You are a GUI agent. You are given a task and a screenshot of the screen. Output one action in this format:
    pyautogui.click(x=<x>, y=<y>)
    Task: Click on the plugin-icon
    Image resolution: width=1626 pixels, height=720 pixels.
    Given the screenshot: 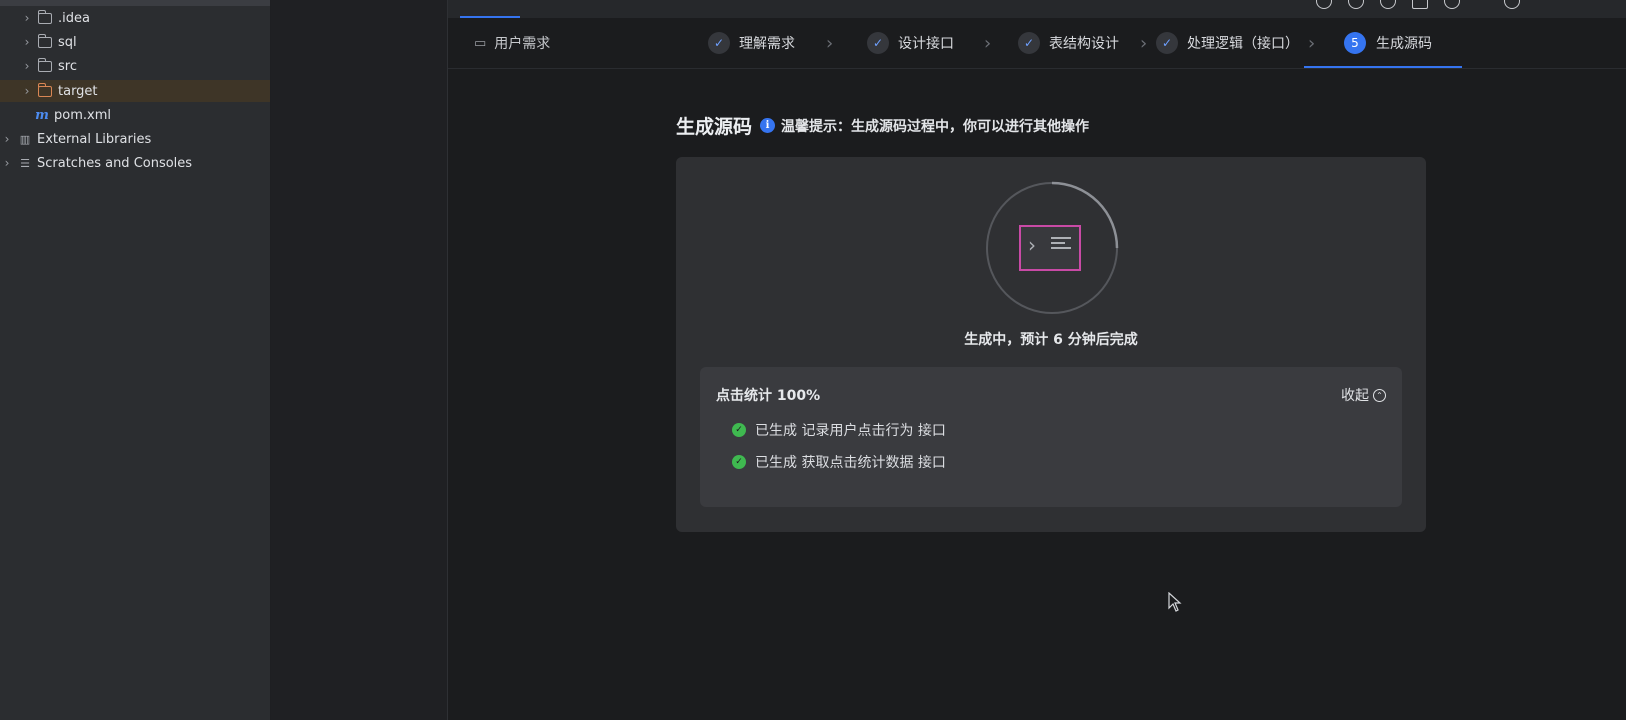 What is the action you would take?
    pyautogui.click(x=1452, y=4)
    